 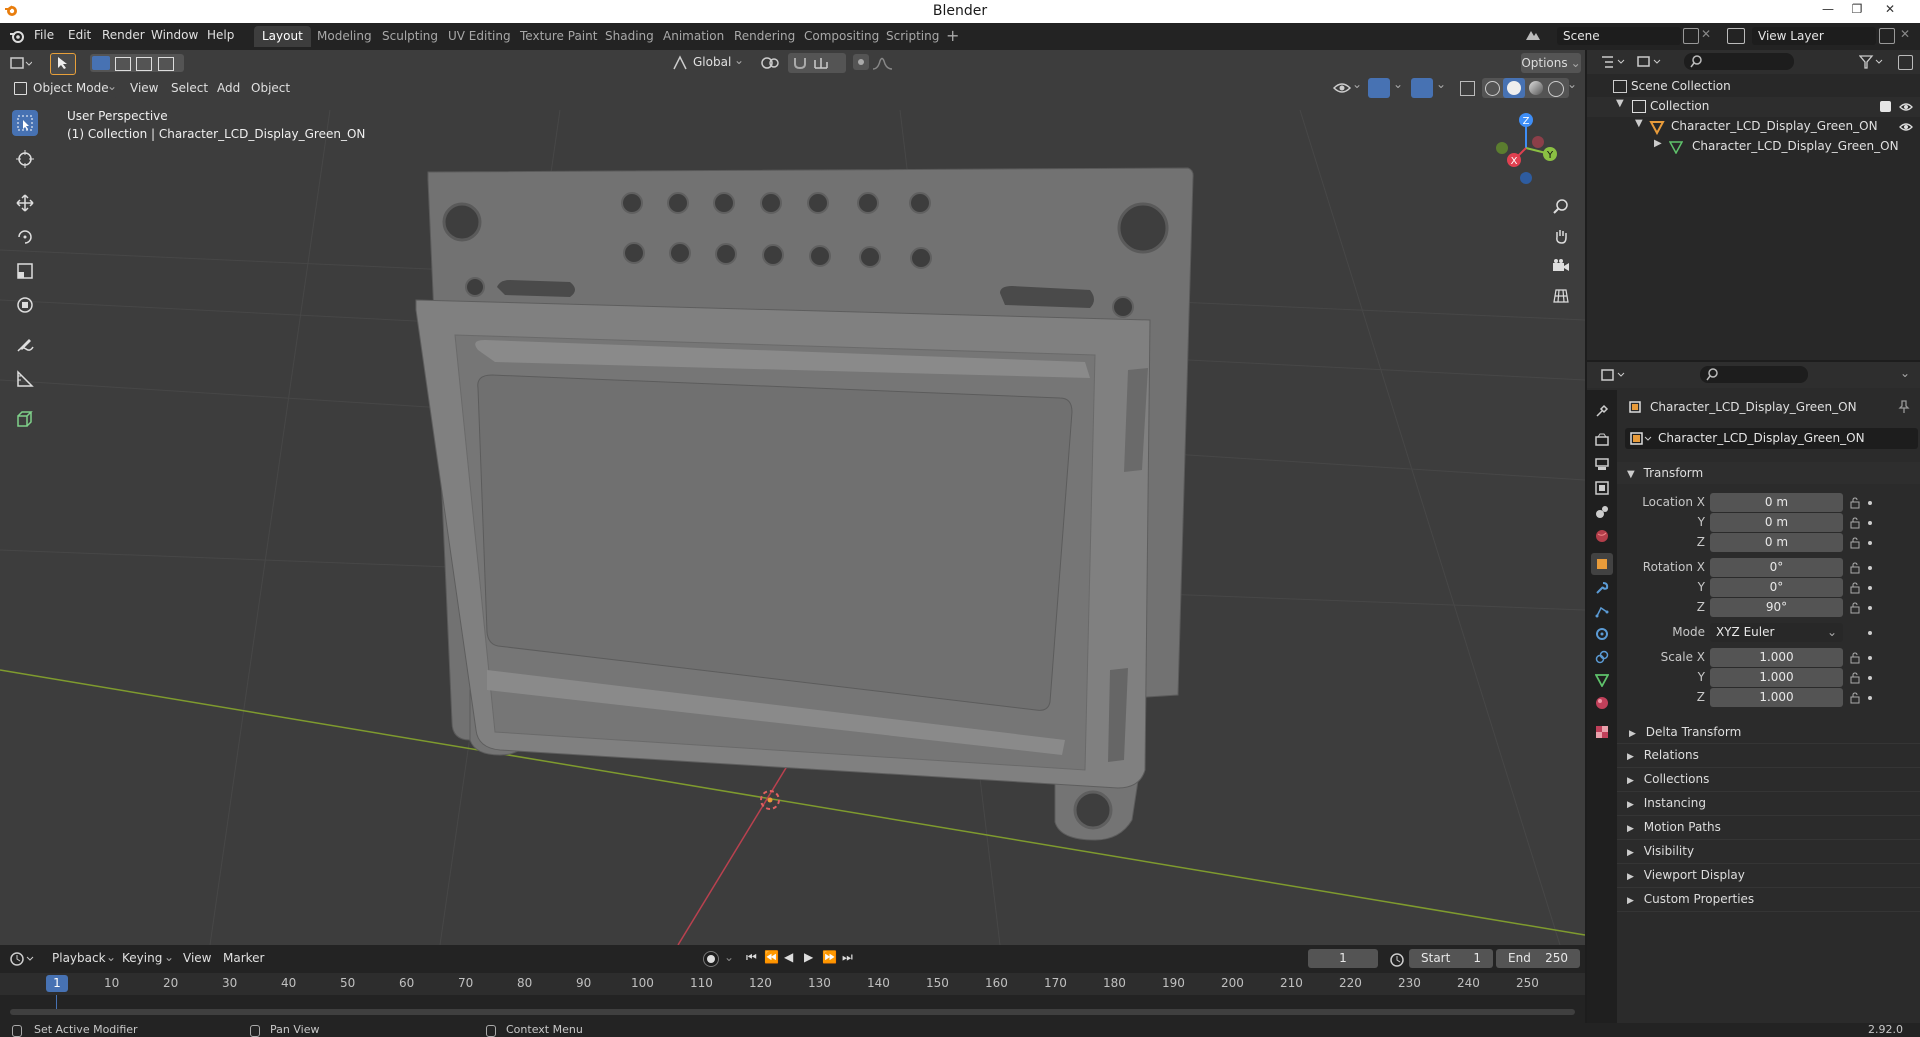 What do you see at coordinates (1776, 677) in the screenshot?
I see `scale-y-field: 1.000` at bounding box center [1776, 677].